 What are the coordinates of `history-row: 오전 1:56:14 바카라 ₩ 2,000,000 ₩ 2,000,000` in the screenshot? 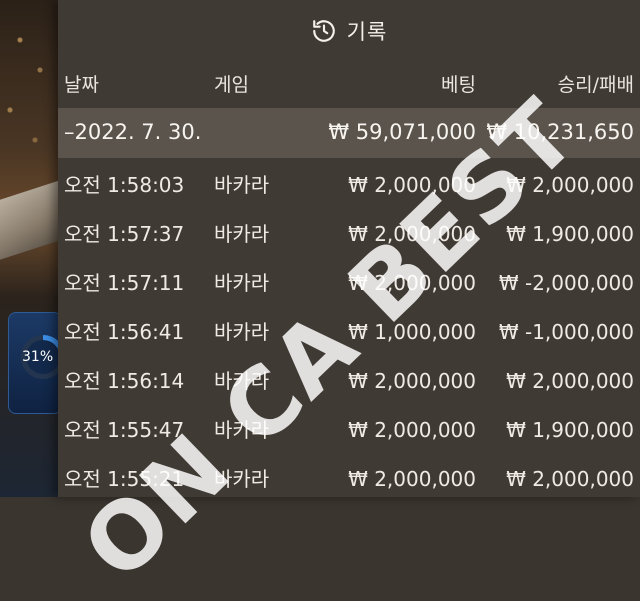 It's located at (349, 378).